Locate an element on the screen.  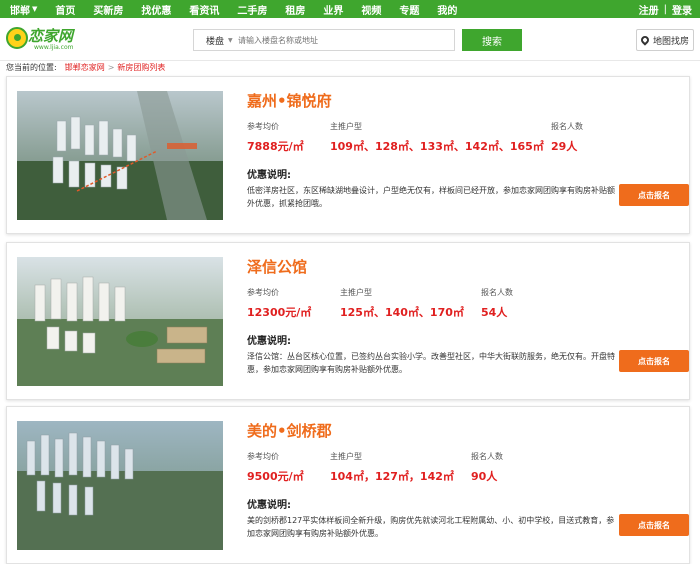
listing-title: 嘉州•锦悦府 is located at coordinates (289, 100).